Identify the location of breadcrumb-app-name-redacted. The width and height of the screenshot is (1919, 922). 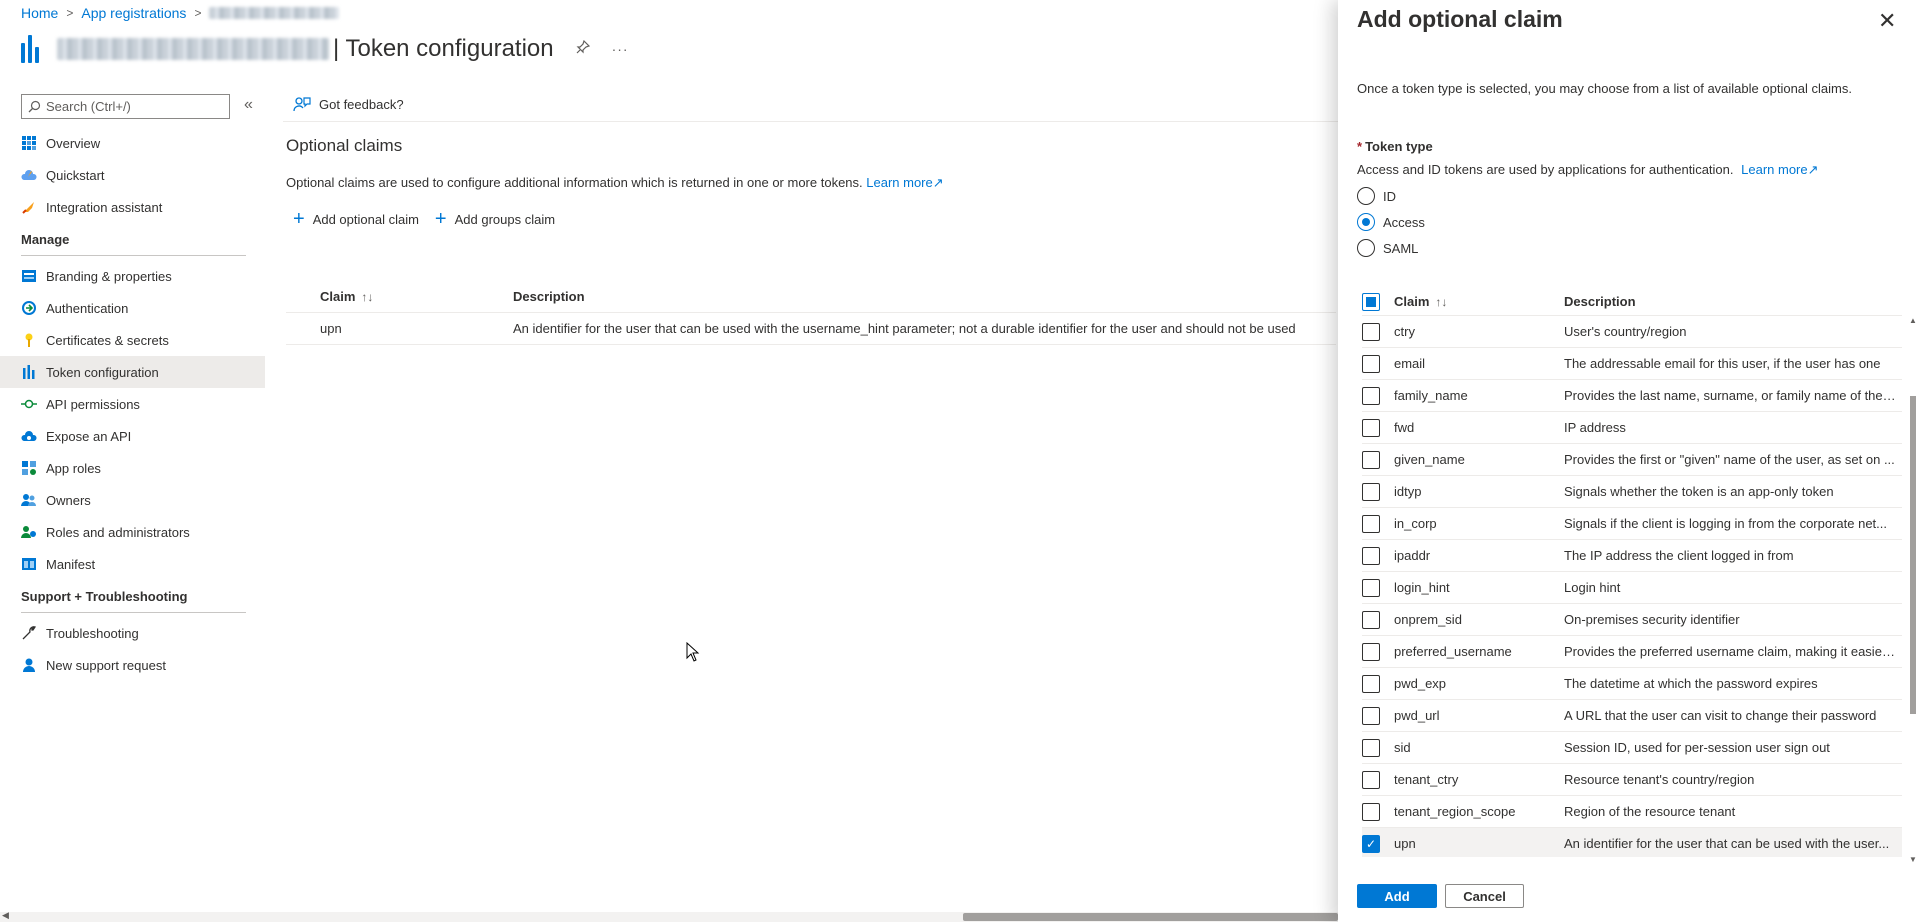
(274, 13).